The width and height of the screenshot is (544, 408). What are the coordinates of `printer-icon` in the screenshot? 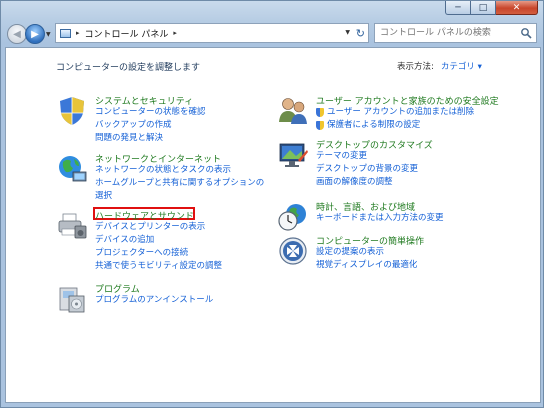 It's located at (72, 226).